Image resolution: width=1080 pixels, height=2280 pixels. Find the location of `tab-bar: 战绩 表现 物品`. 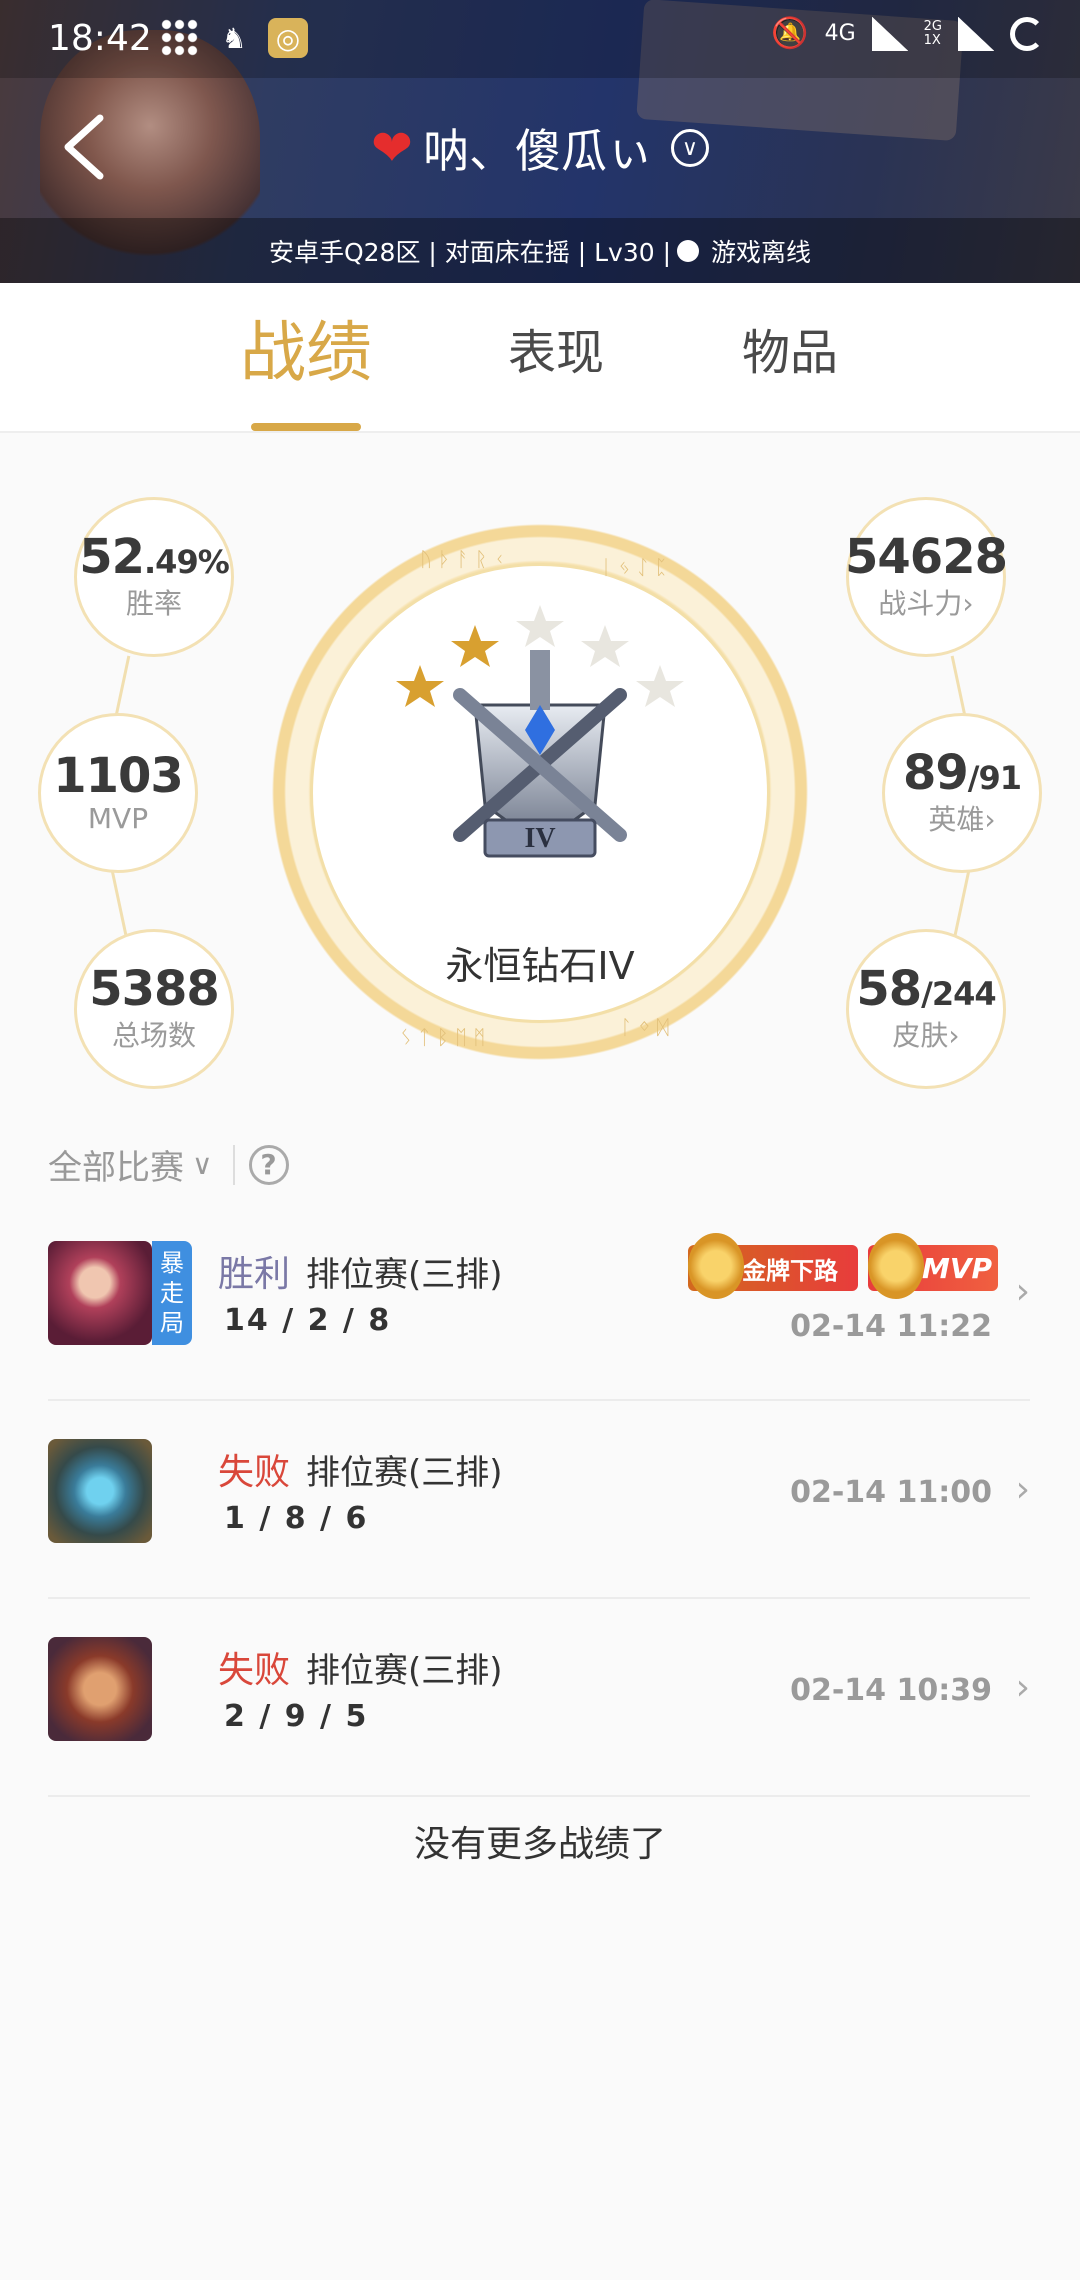

tab-bar: 战绩 表现 物品 is located at coordinates (540, 358).